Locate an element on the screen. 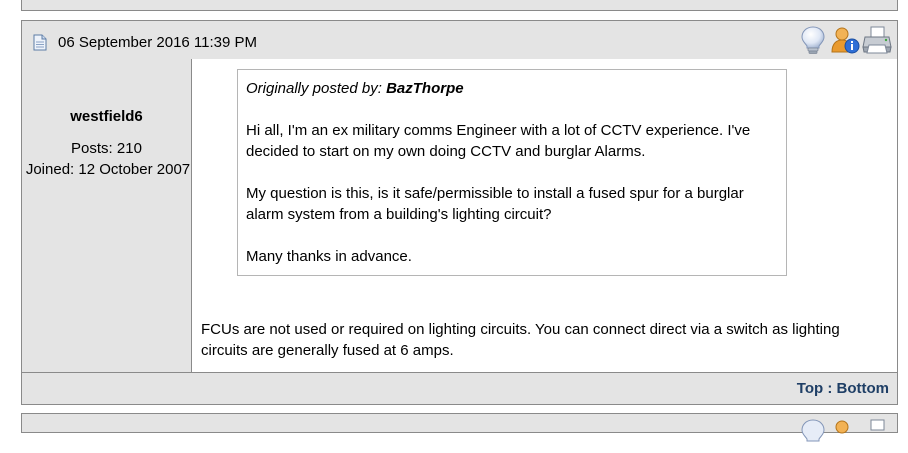 The width and height of the screenshot is (908, 453). next-post-header is located at coordinates (459, 427).